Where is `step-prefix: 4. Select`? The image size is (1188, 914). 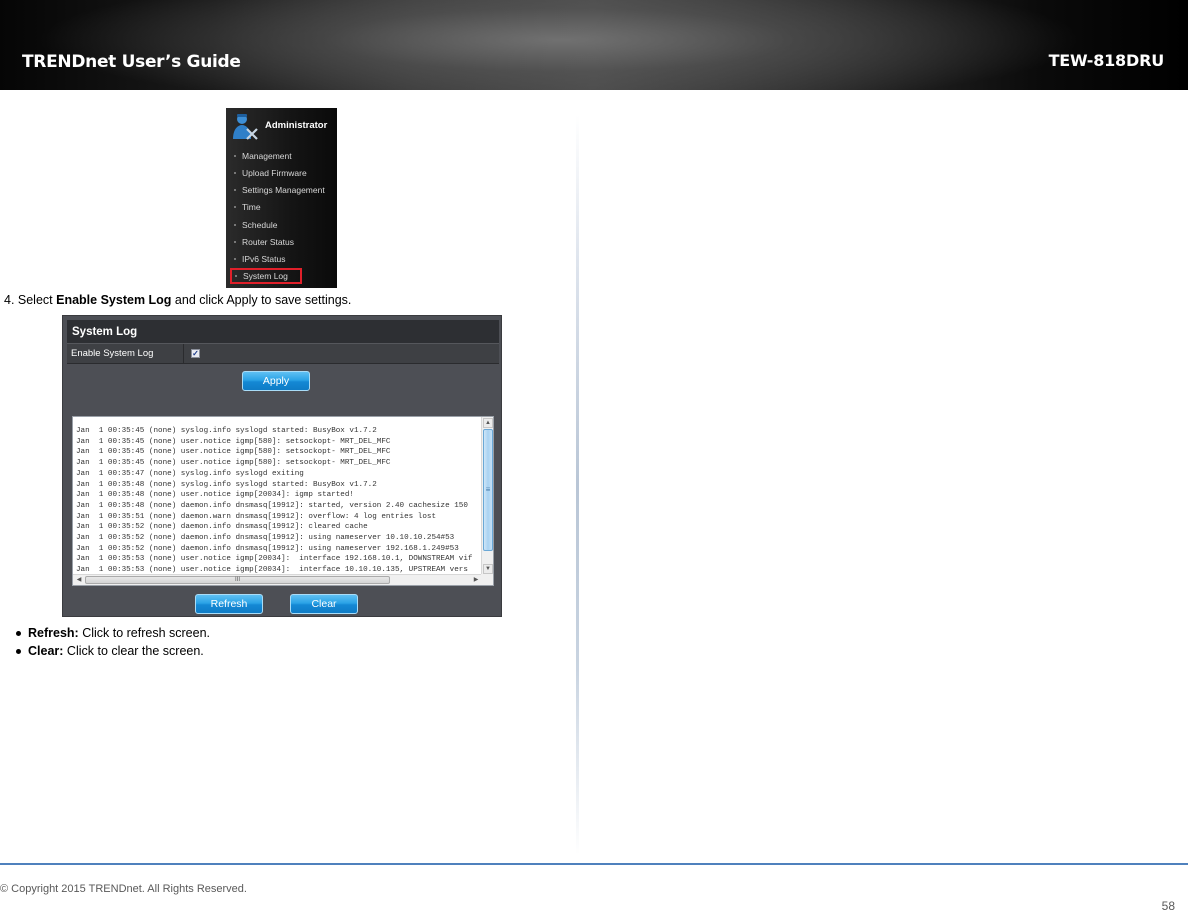 step-prefix: 4. Select is located at coordinates (30, 300).